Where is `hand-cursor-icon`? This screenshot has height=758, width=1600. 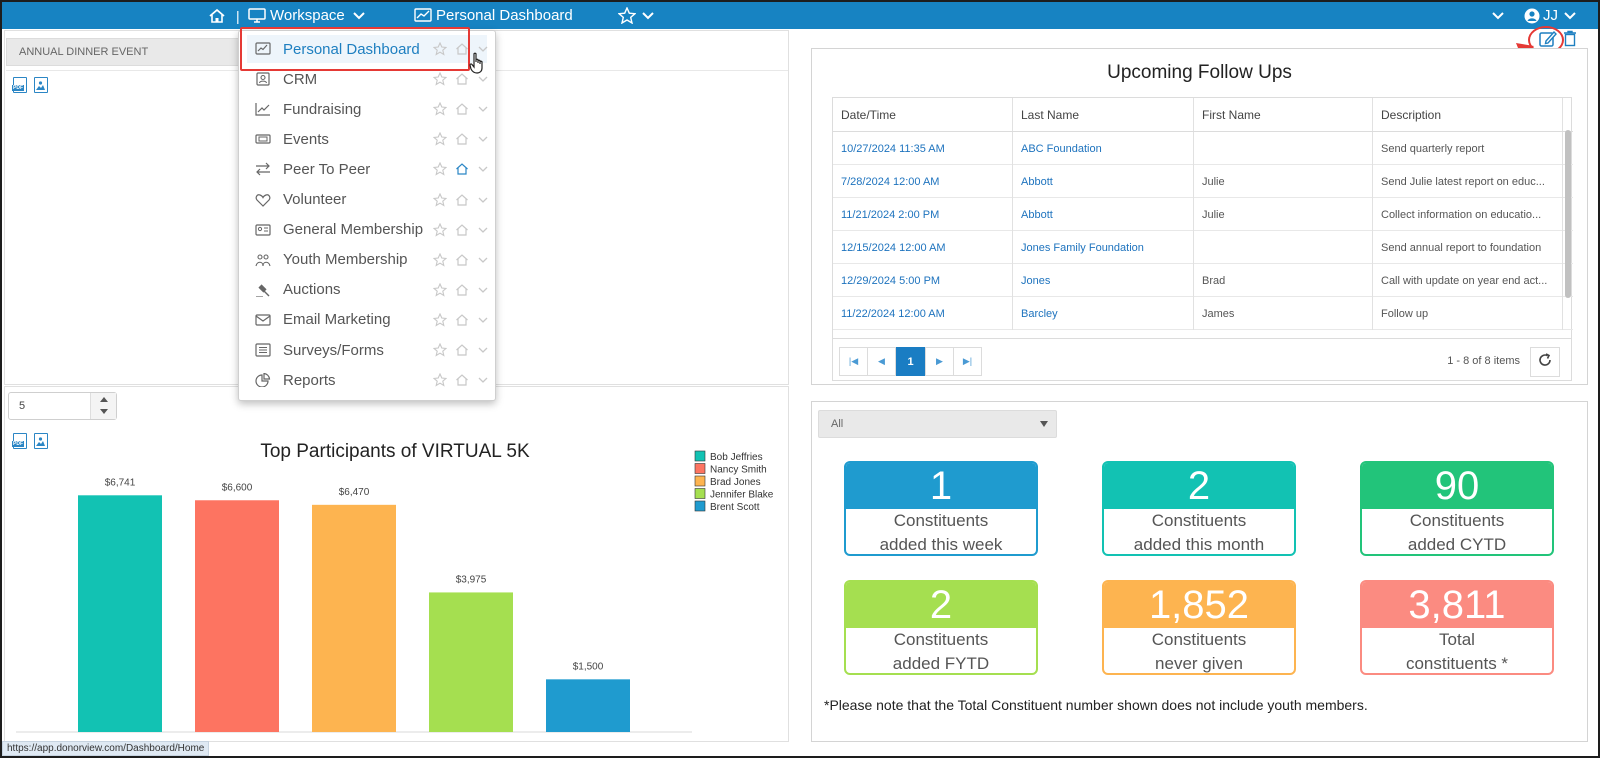
hand-cursor-icon is located at coordinates (477, 65).